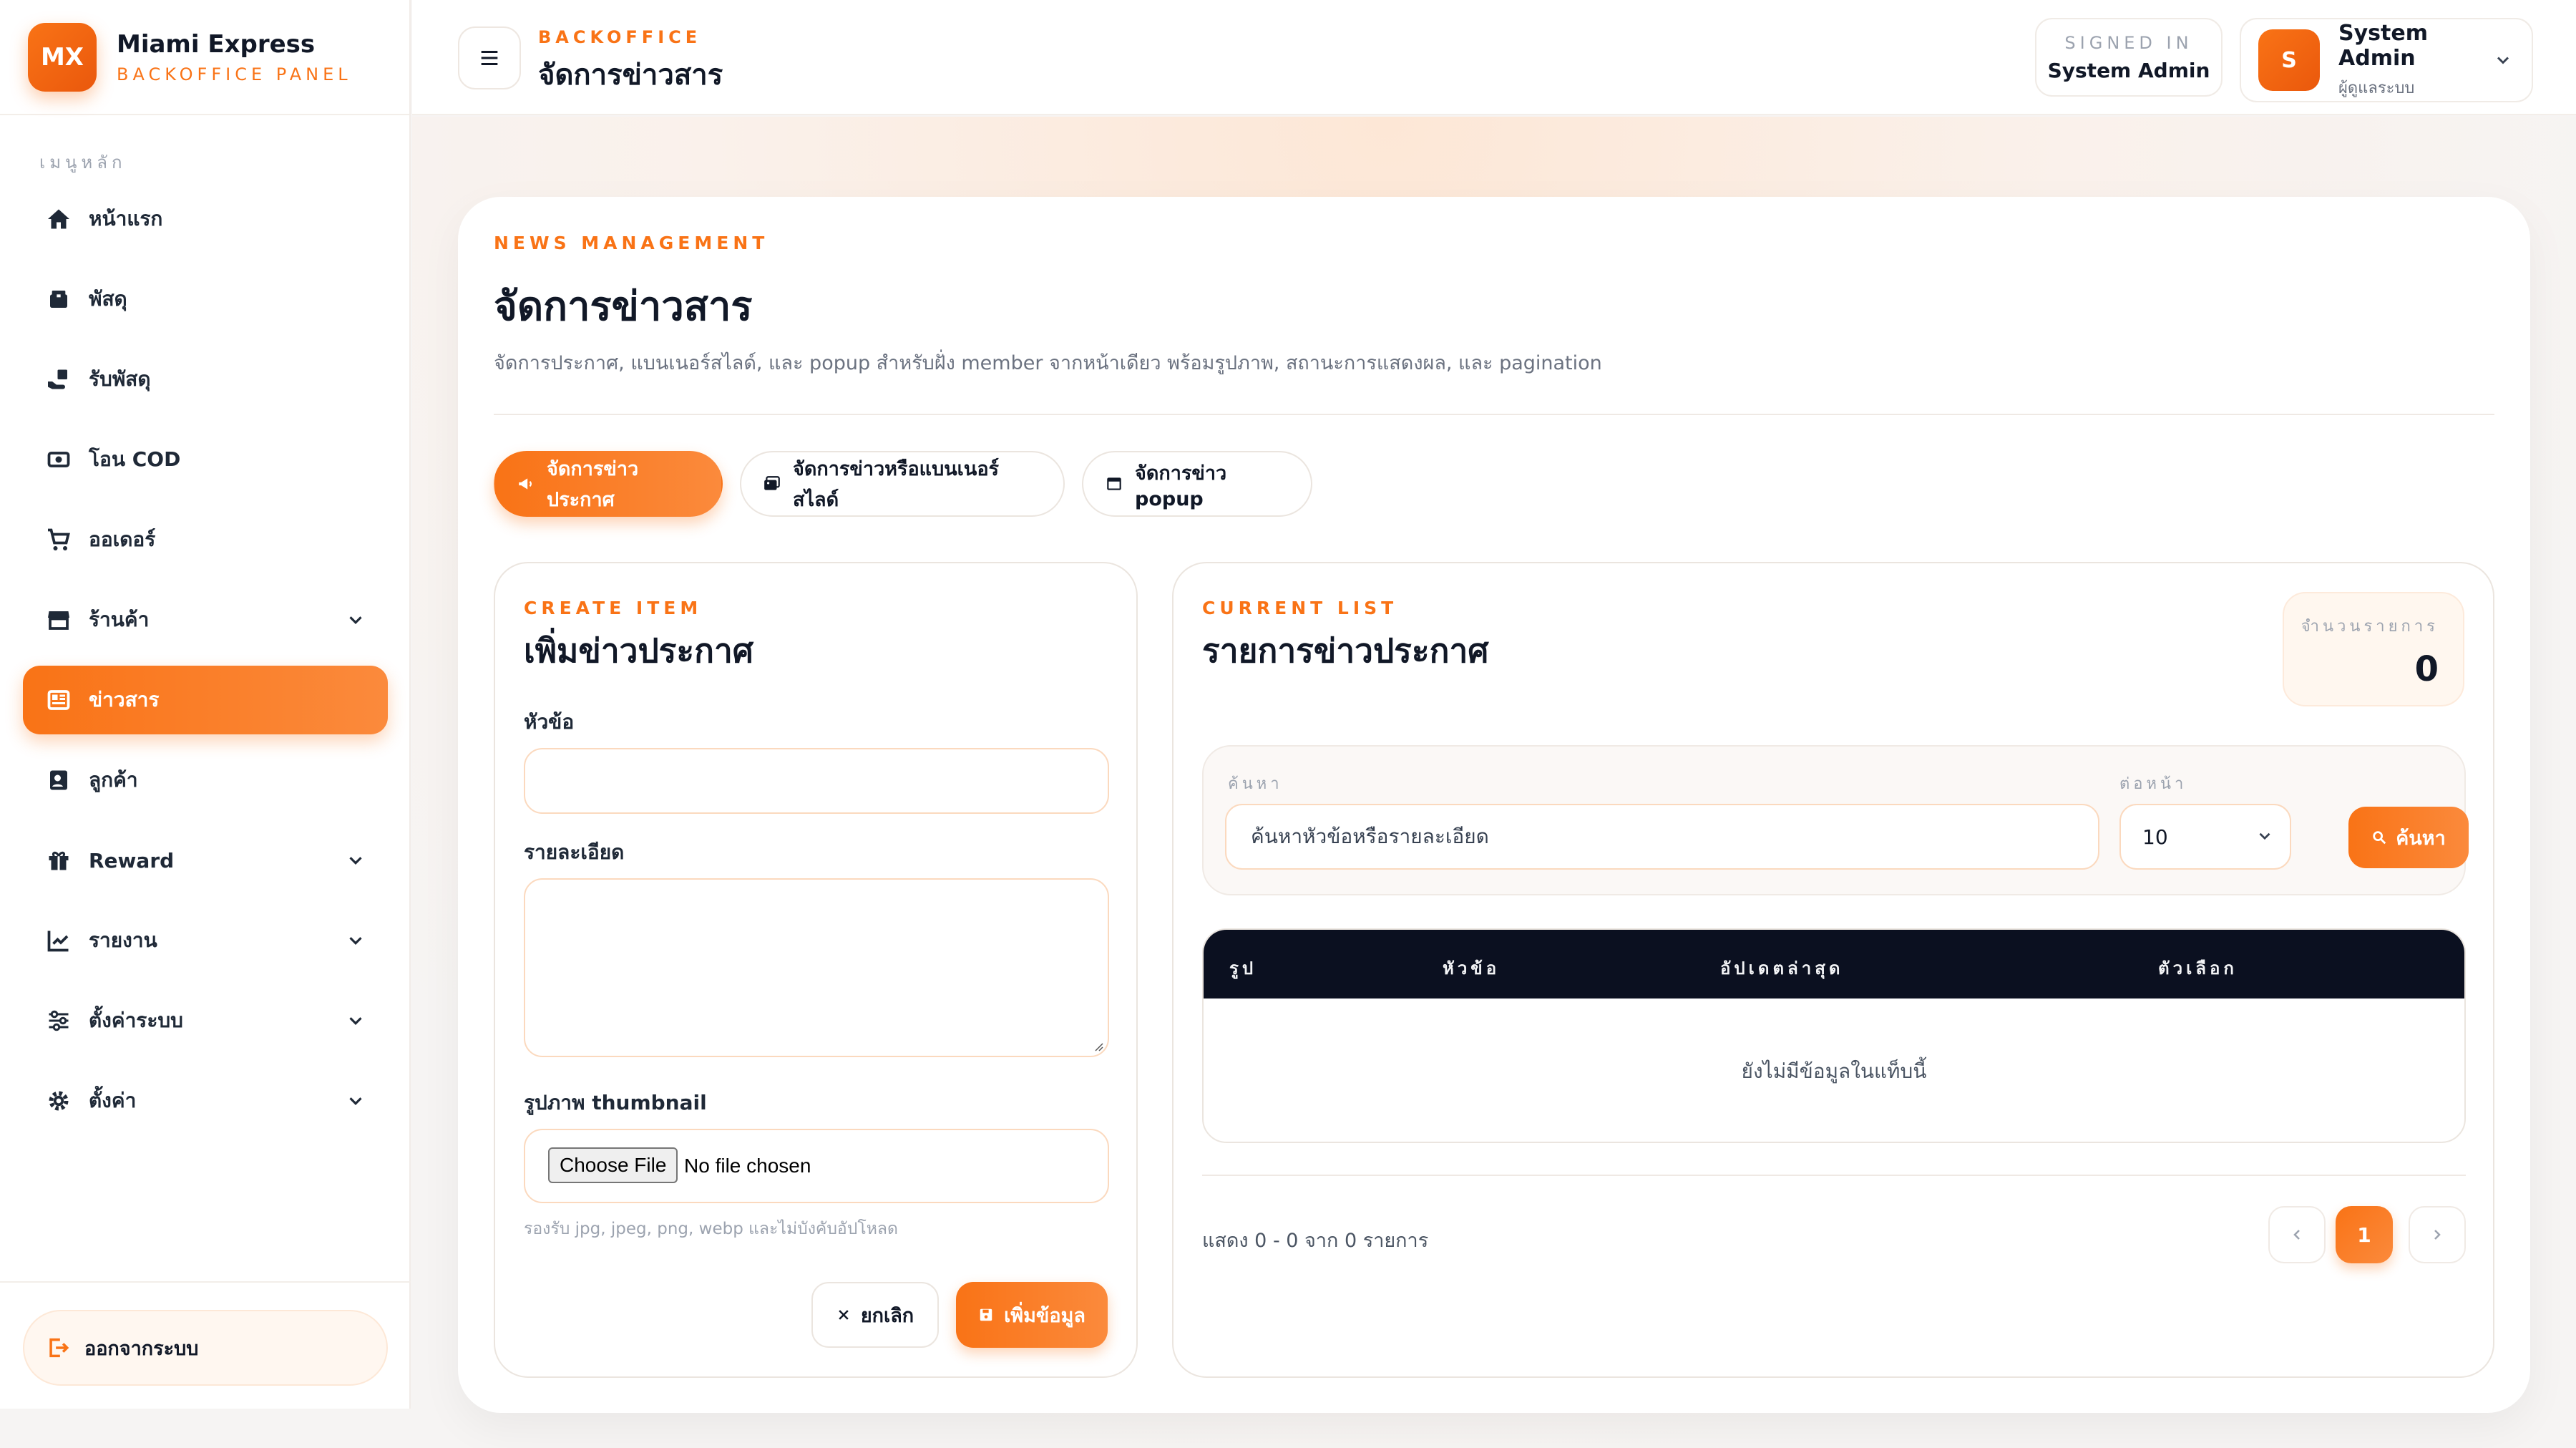 The width and height of the screenshot is (2576, 1448). What do you see at coordinates (2205, 837) in the screenshot?
I see `per-page-select: 10` at bounding box center [2205, 837].